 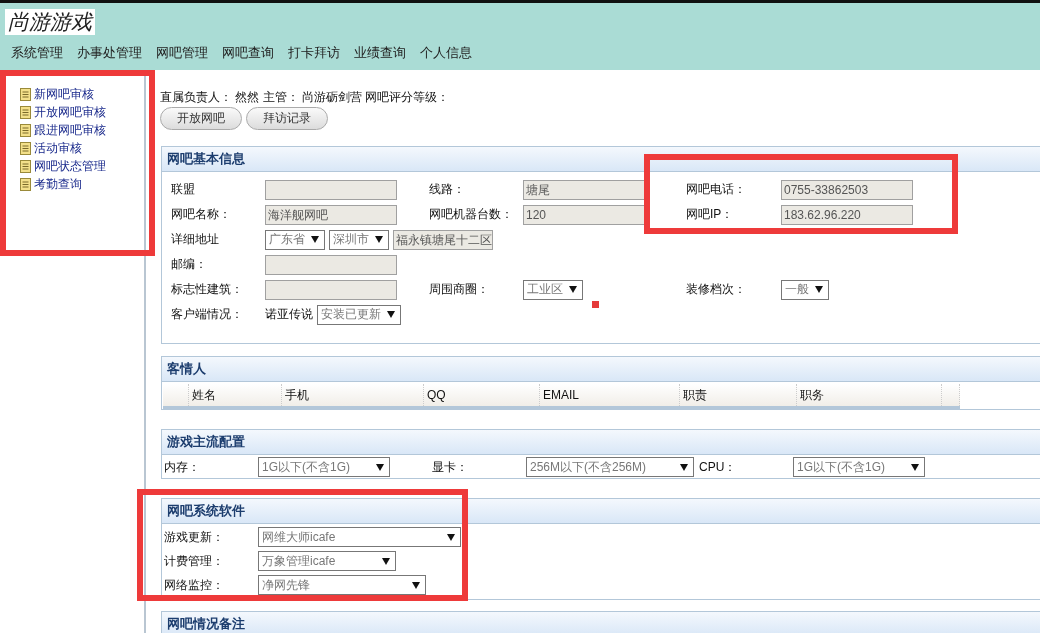 What do you see at coordinates (189, 264) in the screenshot?
I see `field-label: 邮编：` at bounding box center [189, 264].